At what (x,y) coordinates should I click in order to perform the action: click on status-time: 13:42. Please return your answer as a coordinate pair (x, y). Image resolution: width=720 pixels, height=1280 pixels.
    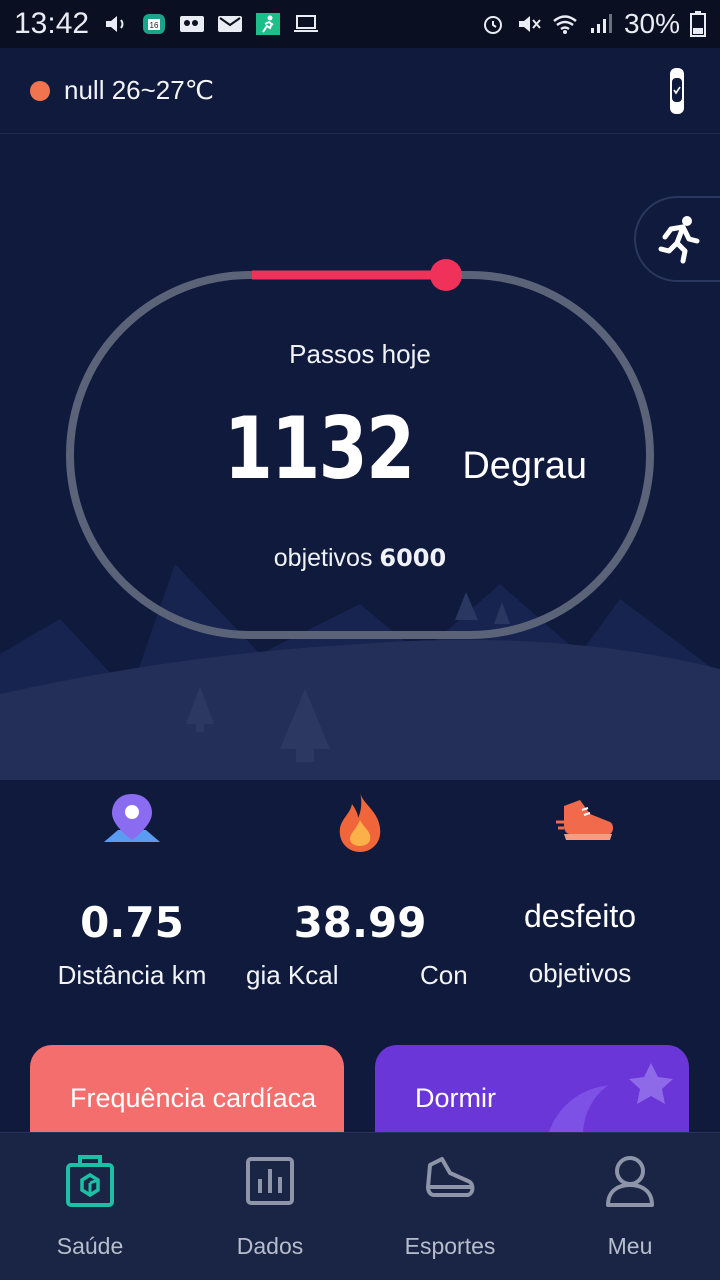
    Looking at the image, I should click on (52, 23).